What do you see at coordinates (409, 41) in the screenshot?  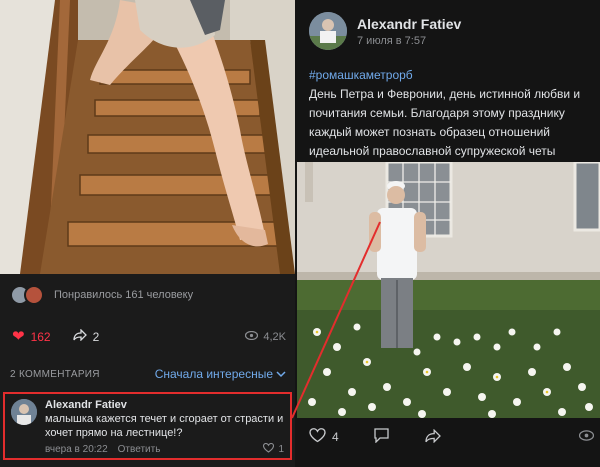 I see `post-date: 7 июля в 7:57` at bounding box center [409, 41].